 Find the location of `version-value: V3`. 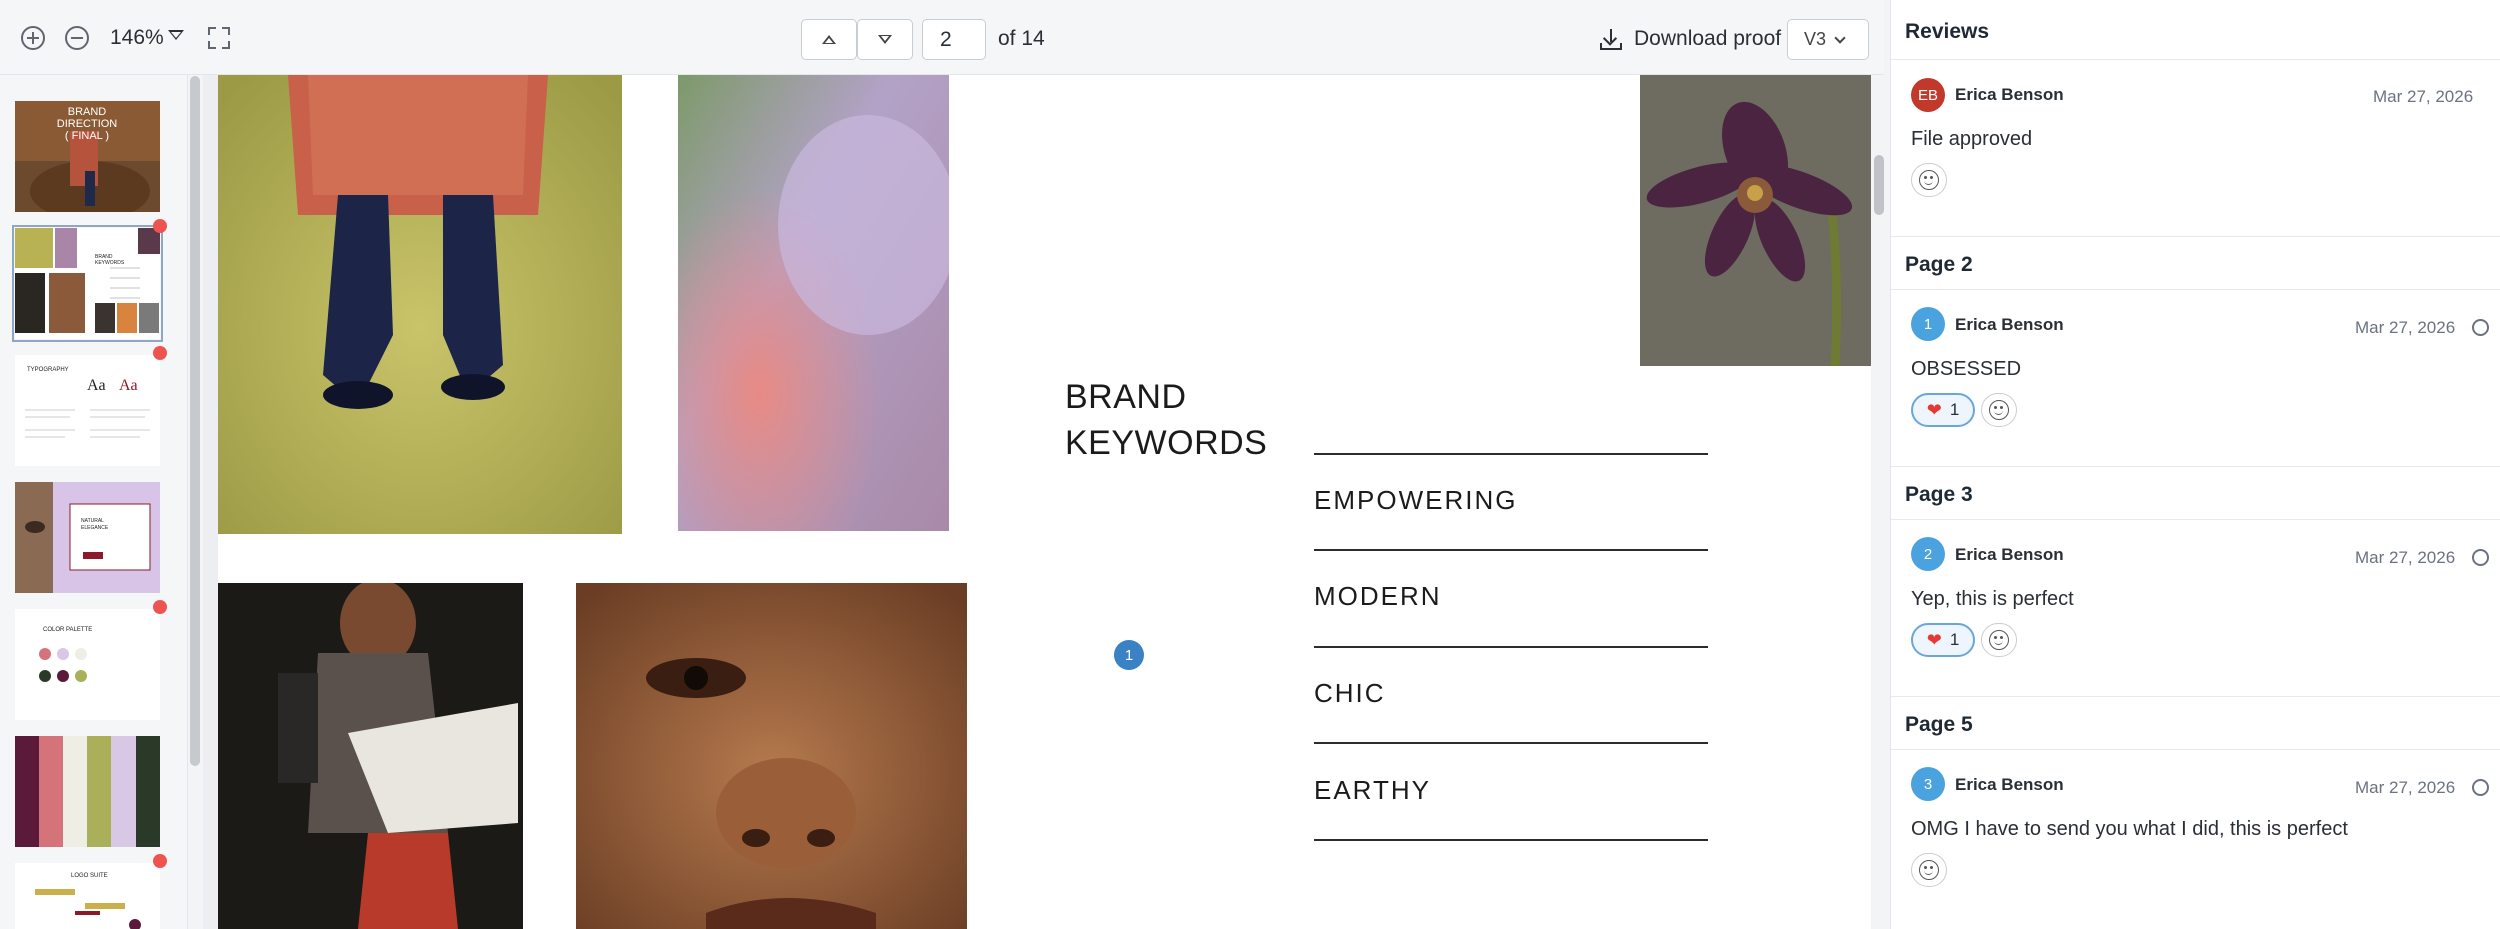

version-value: V3 is located at coordinates (1815, 39).